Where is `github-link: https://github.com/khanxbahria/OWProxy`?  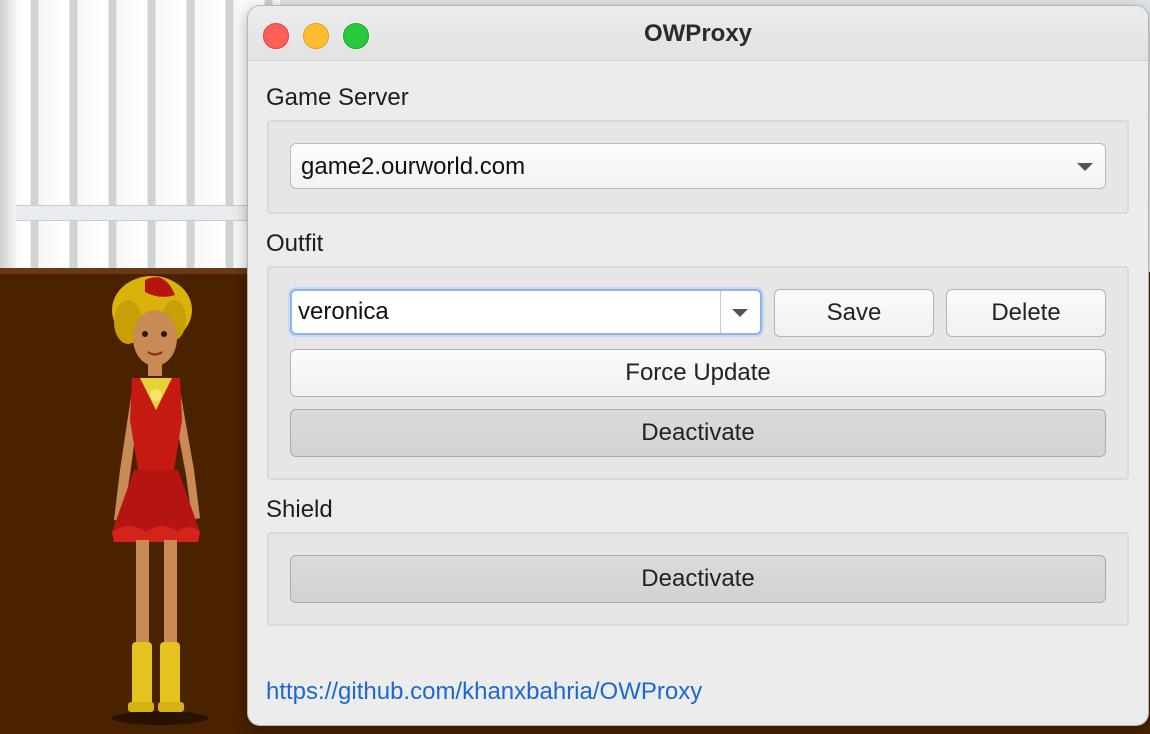
github-link: https://github.com/khanxbahria/OWProxy is located at coordinates (484, 692).